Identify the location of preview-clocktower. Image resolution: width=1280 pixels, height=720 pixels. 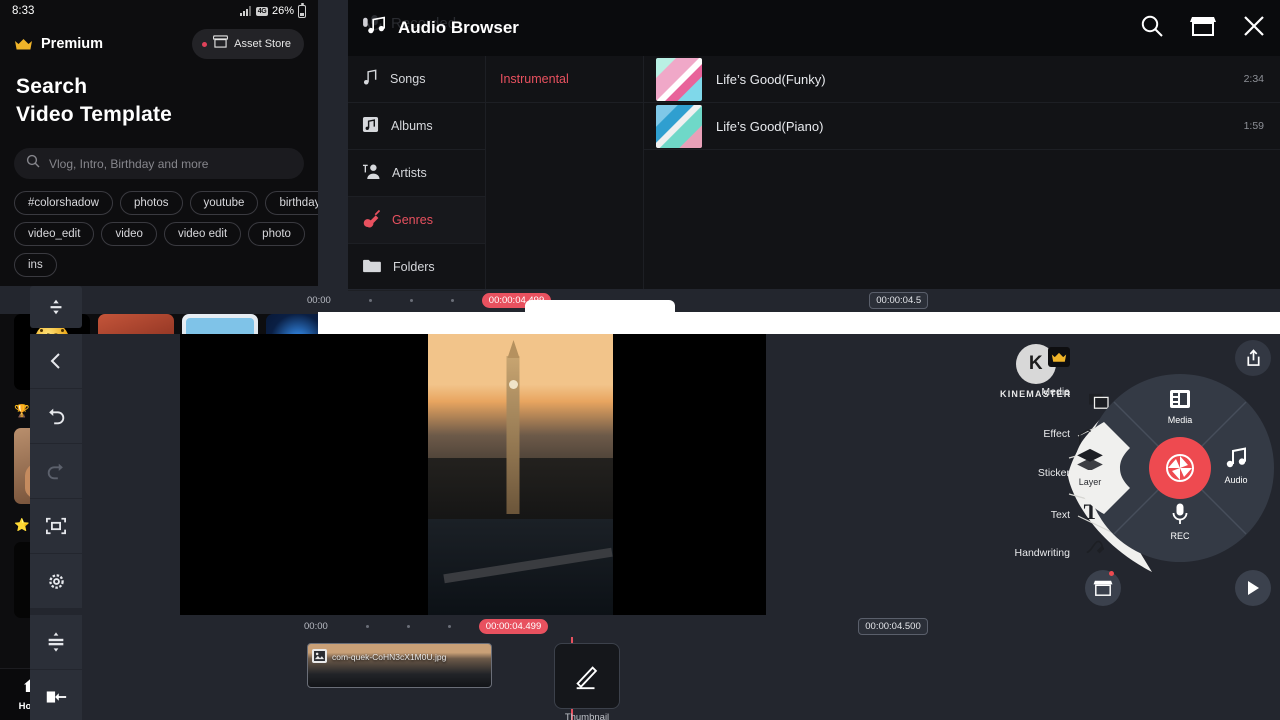
(513, 435).